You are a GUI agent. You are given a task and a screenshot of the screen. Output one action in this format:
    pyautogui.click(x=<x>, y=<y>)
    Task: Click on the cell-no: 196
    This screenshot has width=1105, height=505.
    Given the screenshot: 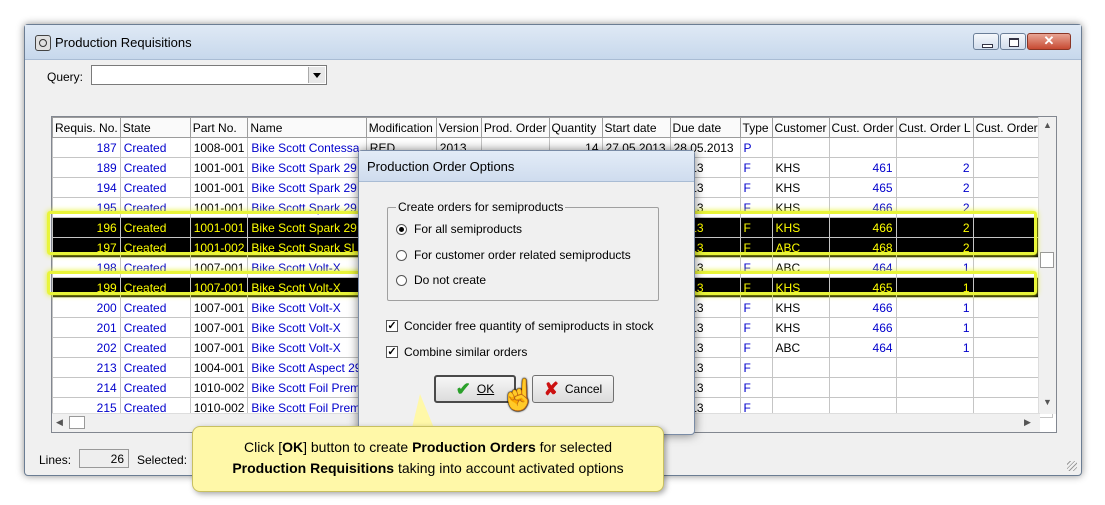 What is the action you would take?
    pyautogui.click(x=86, y=227)
    